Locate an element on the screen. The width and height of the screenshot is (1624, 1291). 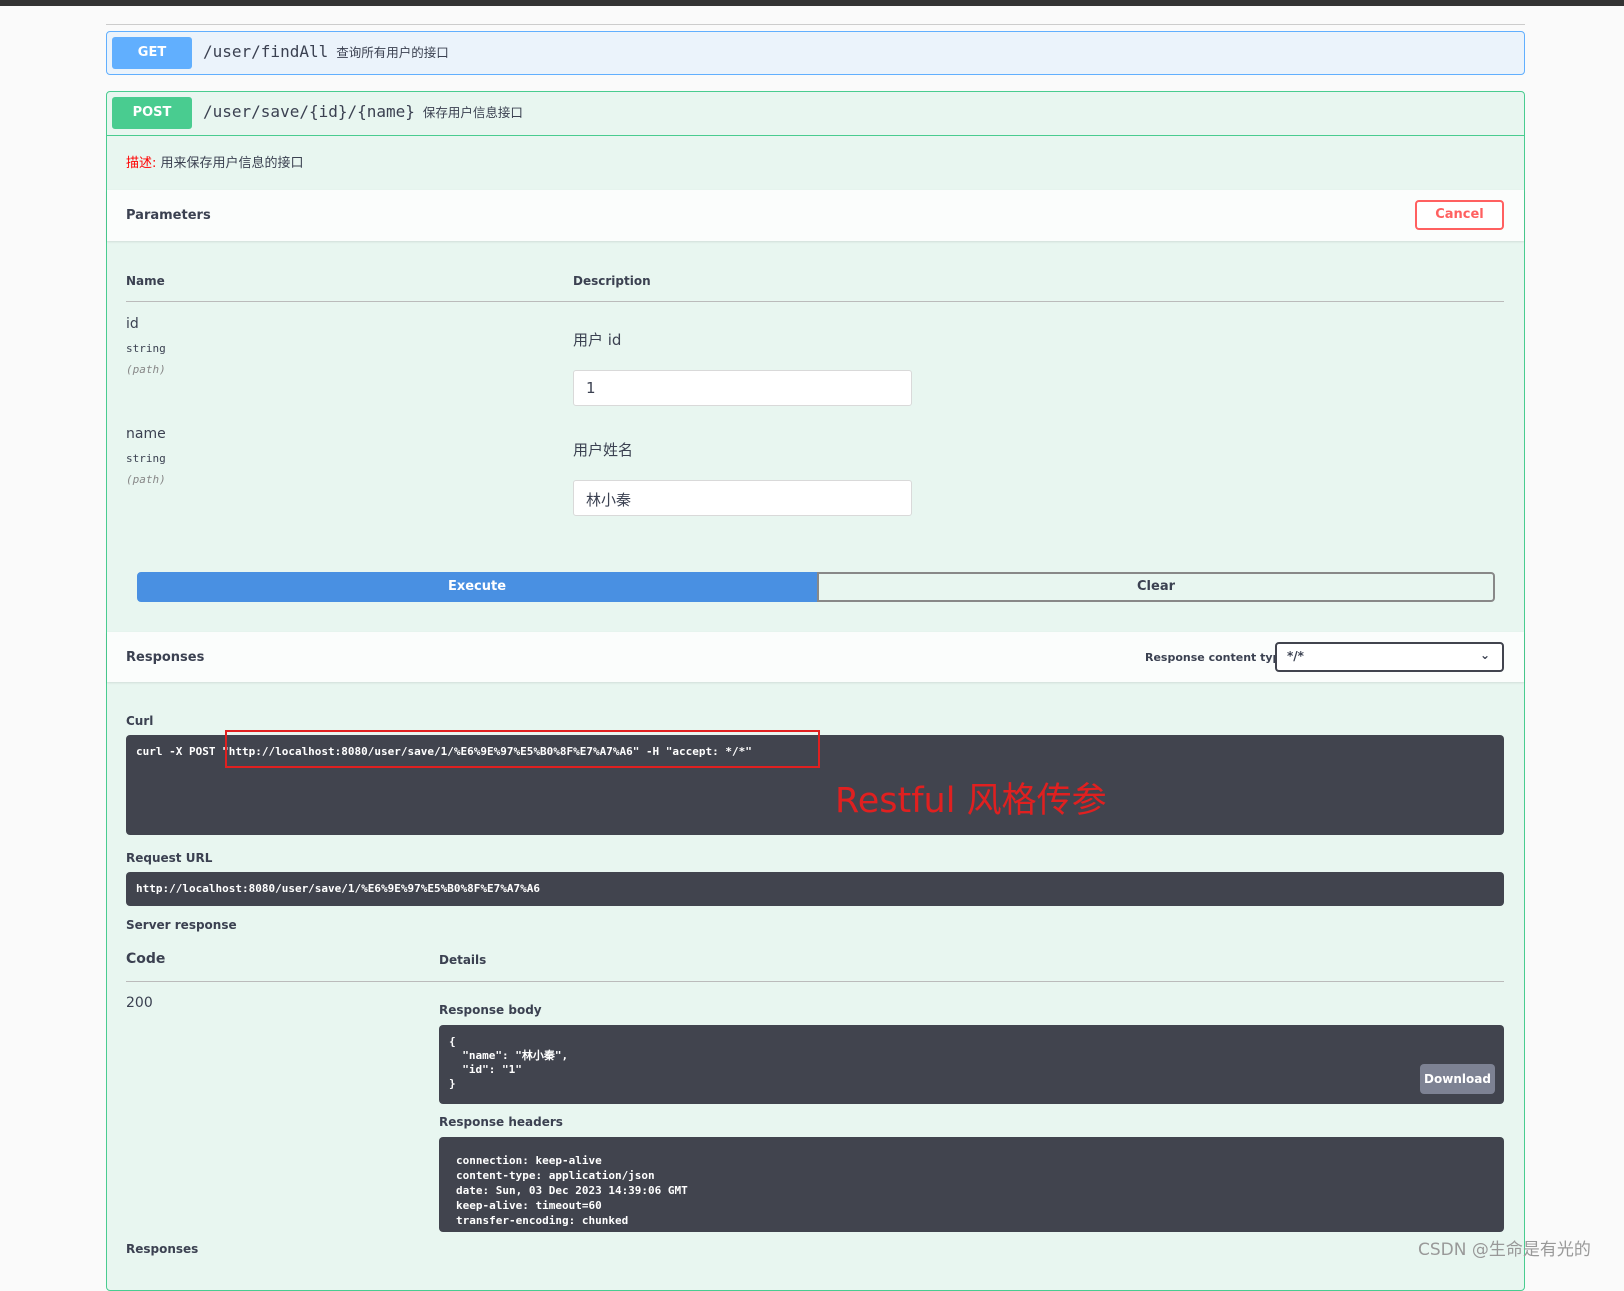
execute-button: Execute is located at coordinates (477, 587).